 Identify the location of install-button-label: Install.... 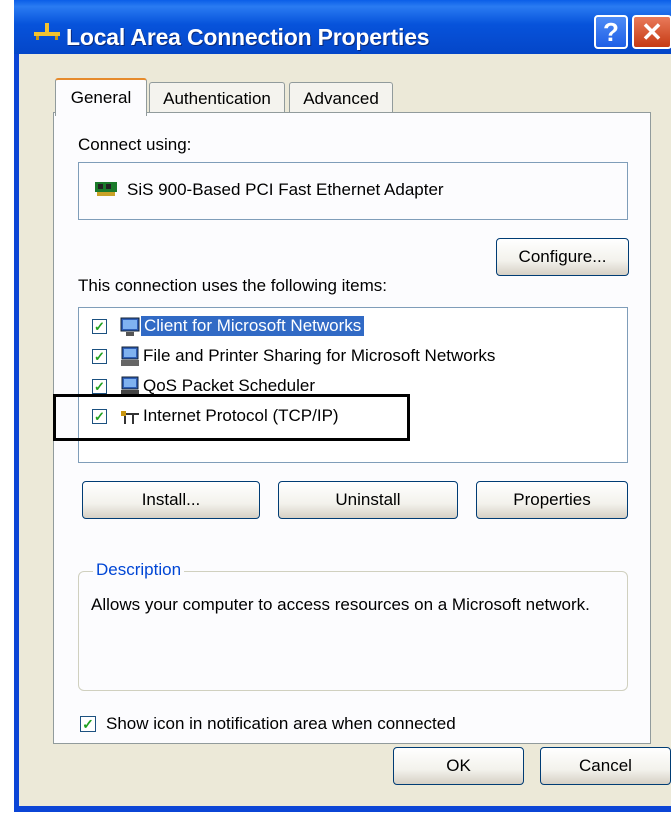
(171, 499).